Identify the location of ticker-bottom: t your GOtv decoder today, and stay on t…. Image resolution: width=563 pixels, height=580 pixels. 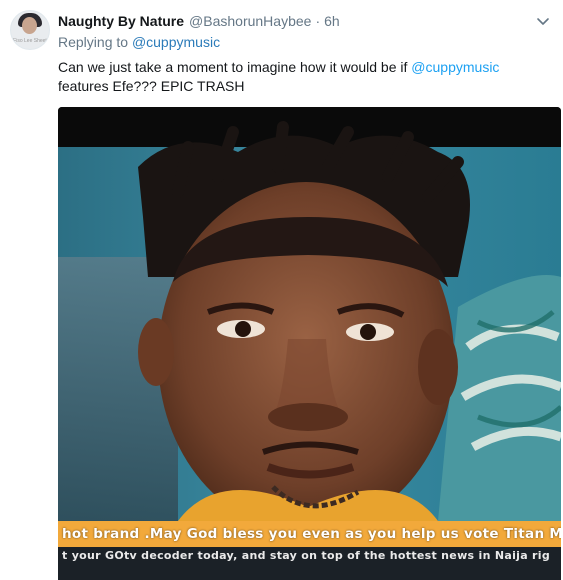
(309, 563).